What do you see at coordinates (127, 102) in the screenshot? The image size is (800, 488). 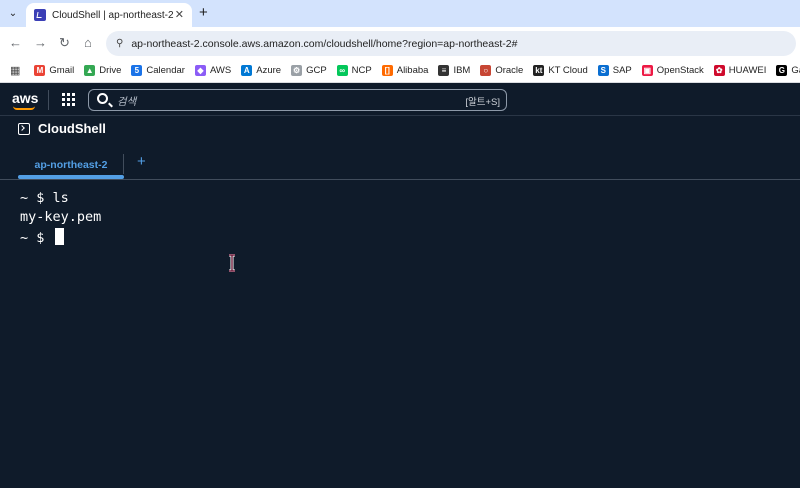 I see `search-placeholder: 검색` at bounding box center [127, 102].